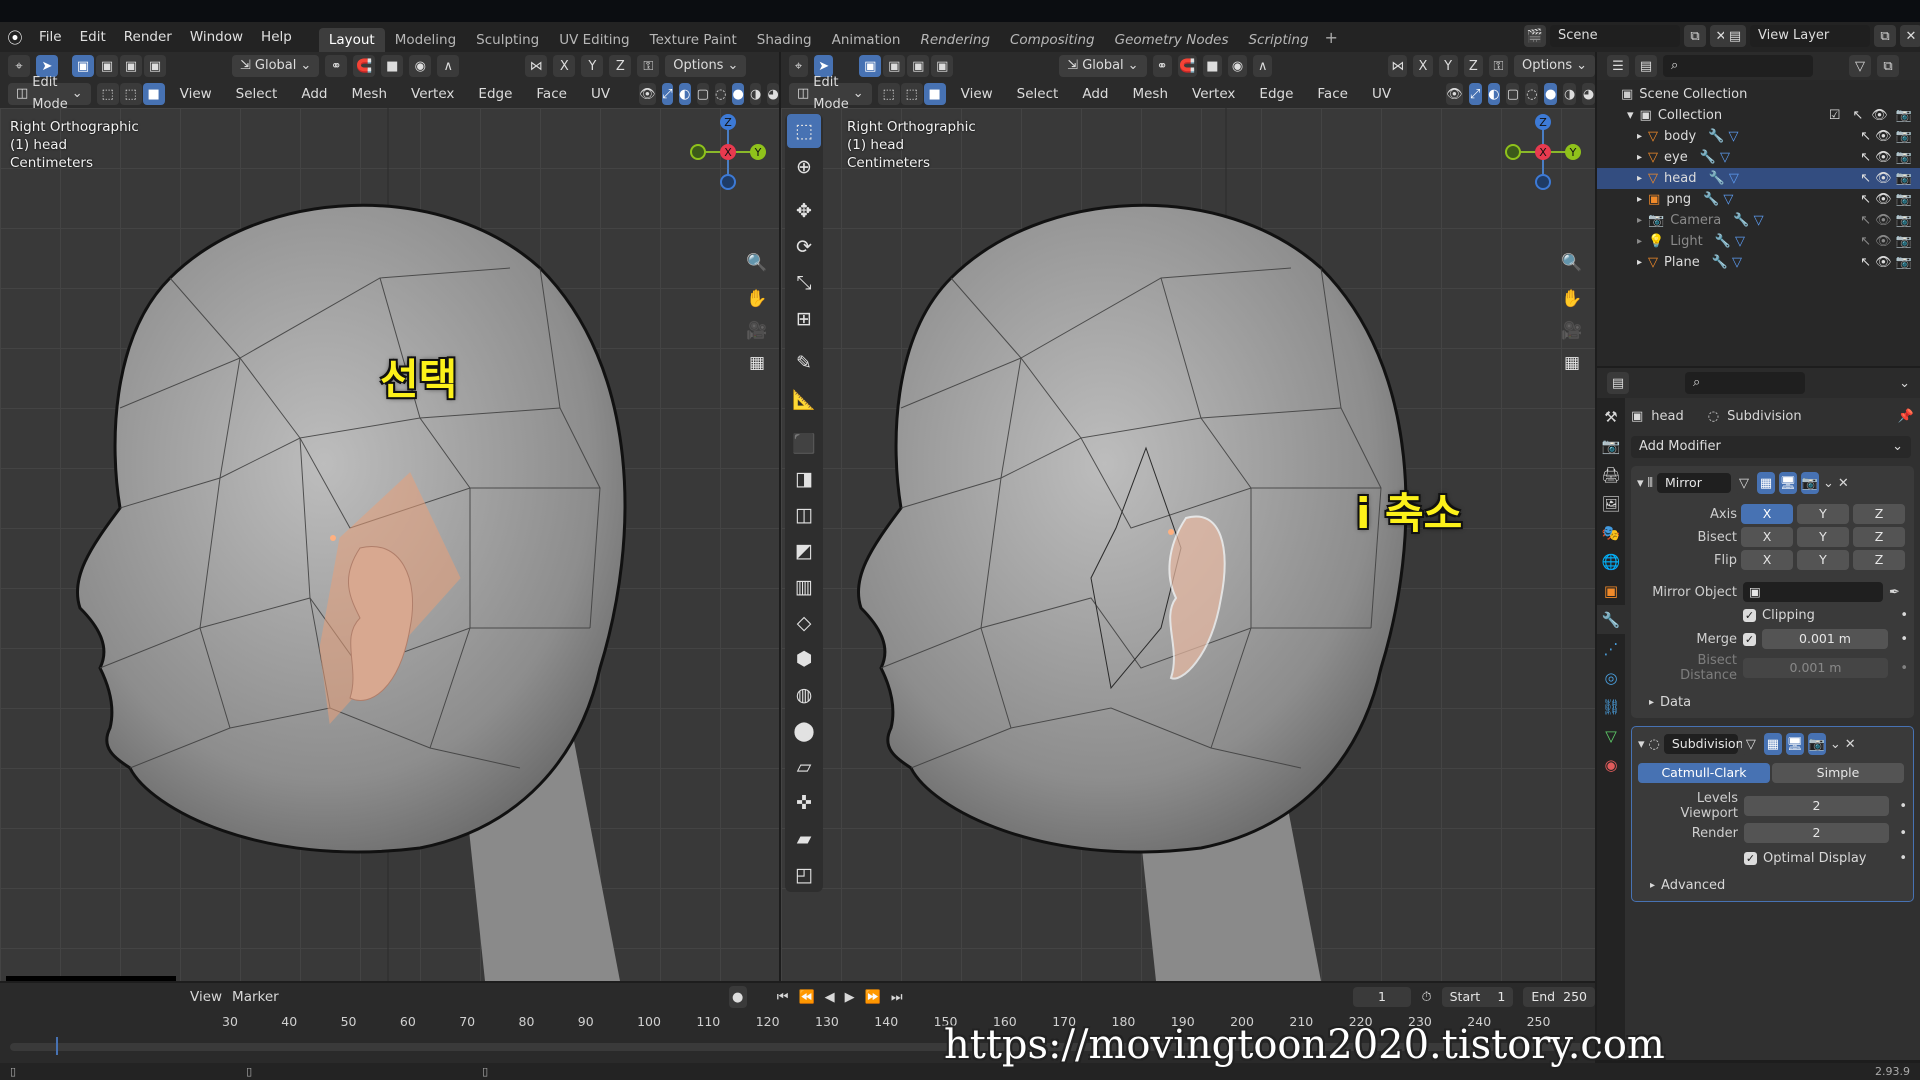 The image size is (1920, 1080). What do you see at coordinates (1572, 263) in the screenshot?
I see `zoom-icon: 🔍` at bounding box center [1572, 263].